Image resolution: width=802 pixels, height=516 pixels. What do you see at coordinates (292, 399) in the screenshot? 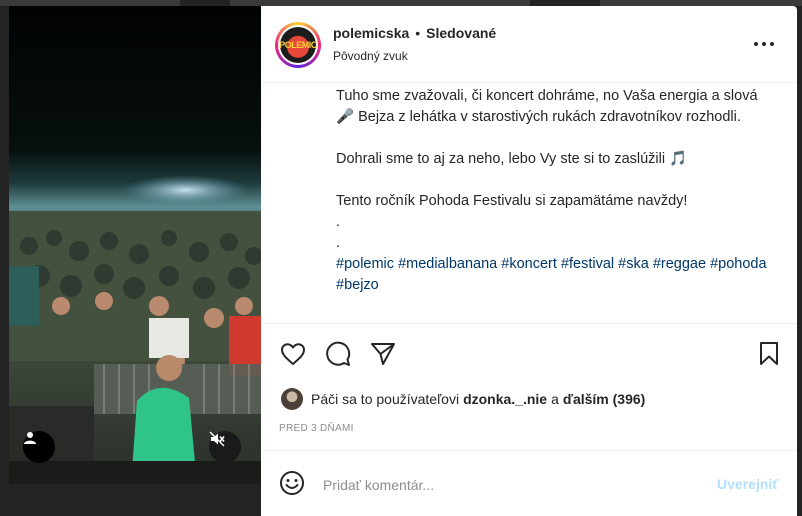
I see `liker-avatar` at bounding box center [292, 399].